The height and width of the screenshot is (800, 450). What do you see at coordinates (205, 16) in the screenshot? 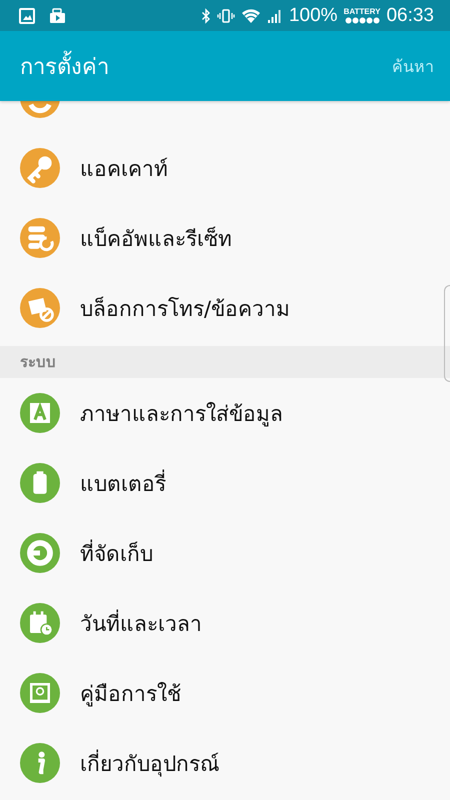
I see `bluetooth-icon` at bounding box center [205, 16].